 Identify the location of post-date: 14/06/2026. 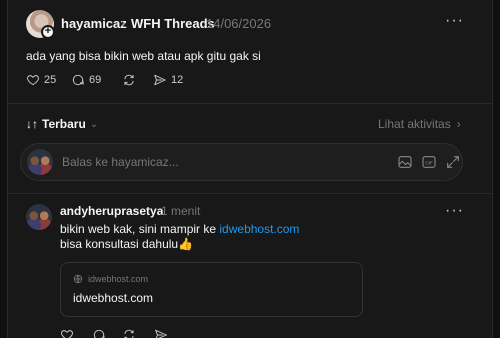
(239, 23).